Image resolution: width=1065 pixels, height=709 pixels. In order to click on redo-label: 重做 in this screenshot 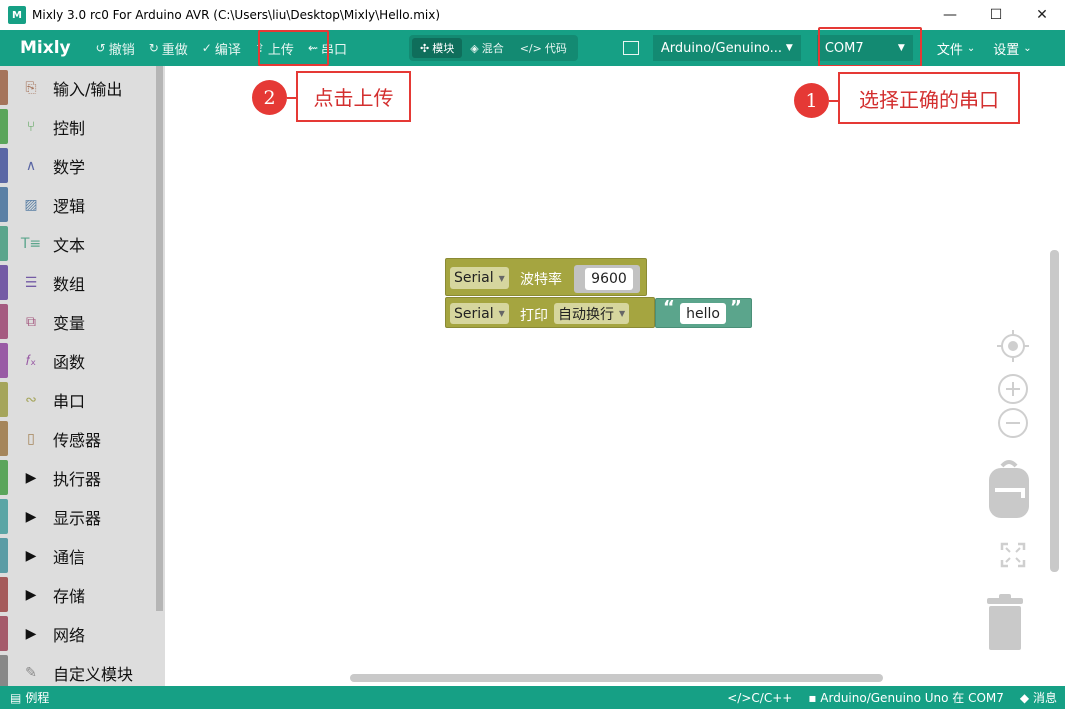, I will do `click(174, 50)`.